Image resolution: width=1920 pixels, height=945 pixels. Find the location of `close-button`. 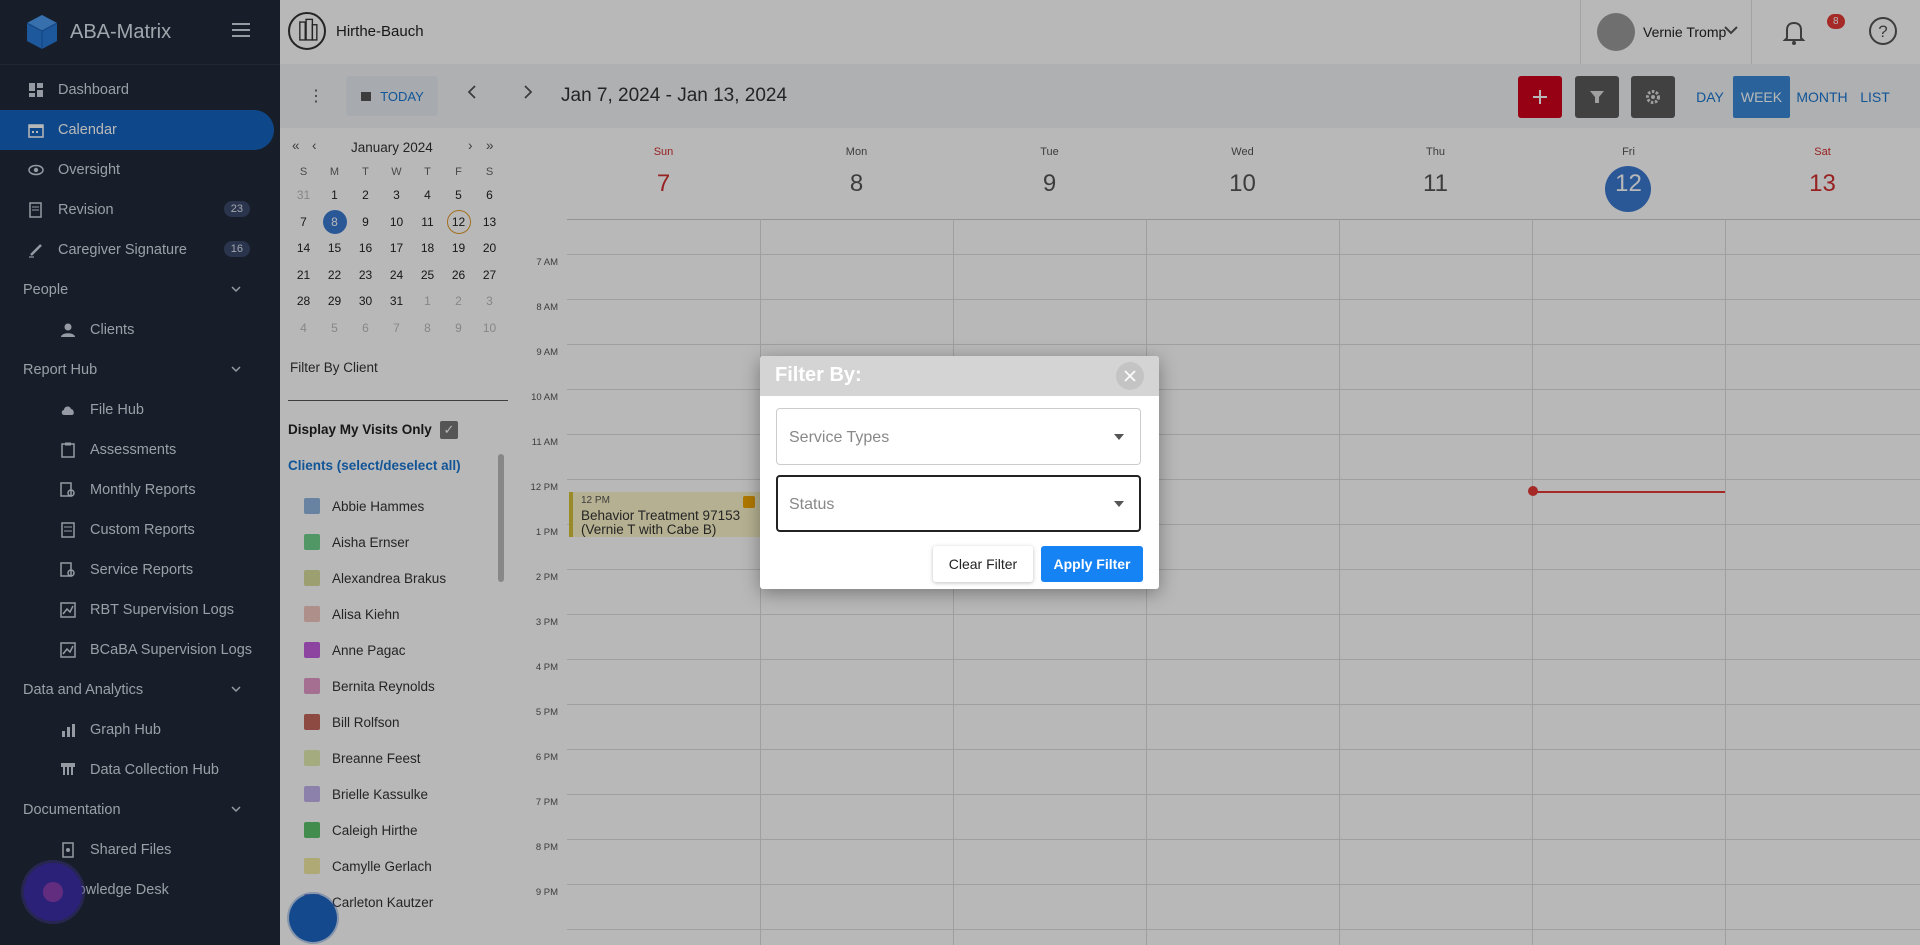

close-button is located at coordinates (1130, 376).